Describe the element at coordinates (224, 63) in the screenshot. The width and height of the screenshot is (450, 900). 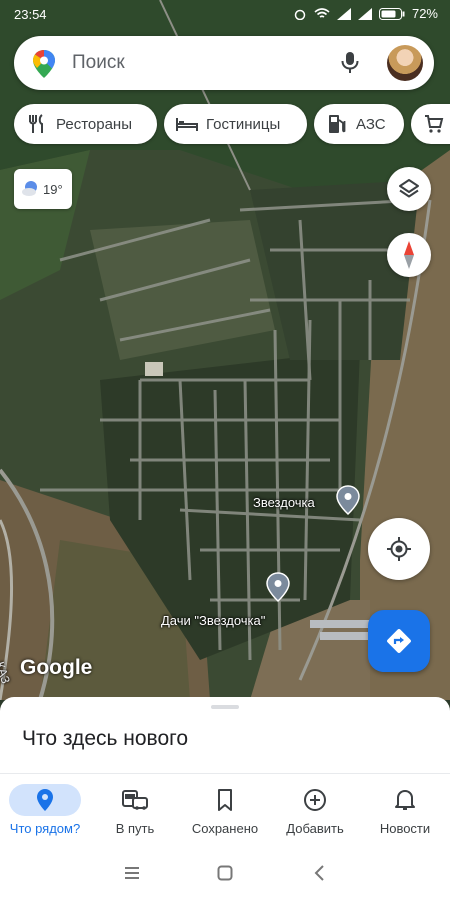
I see `search-bar: Поиск` at that location.